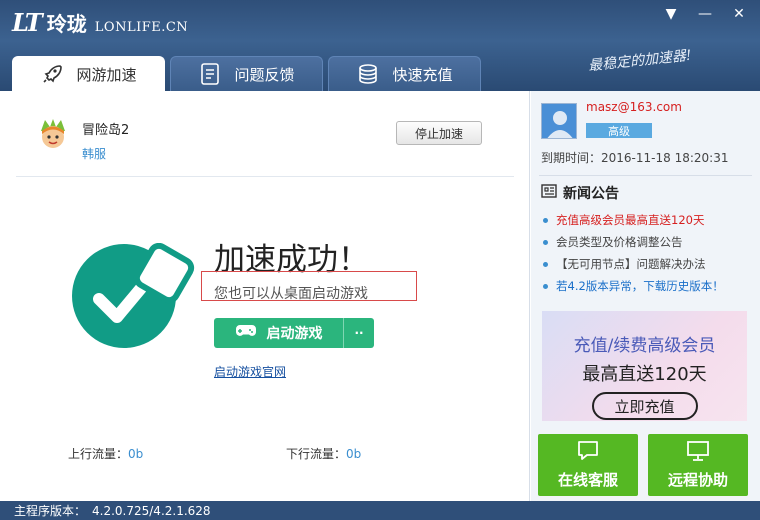 This screenshot has width=760, height=520. I want to click on recharge-now-button: 立即充值, so click(644, 406).